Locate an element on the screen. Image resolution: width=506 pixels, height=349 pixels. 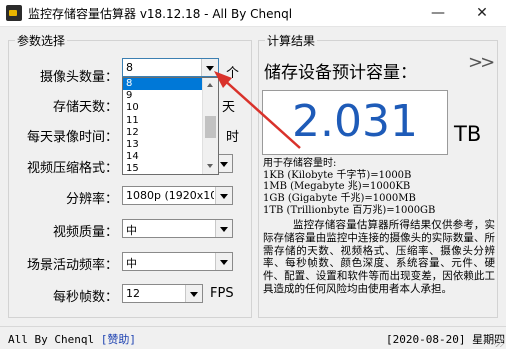
scene-label: 场景活动频率： is located at coordinates (72, 265).